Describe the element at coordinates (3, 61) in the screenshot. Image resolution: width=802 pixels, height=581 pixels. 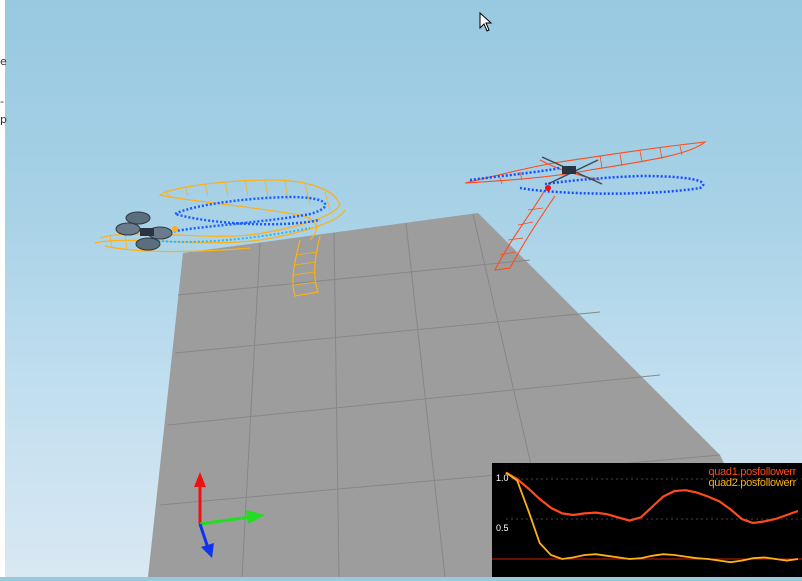
I see `sidebar-text-fragment: e` at that location.